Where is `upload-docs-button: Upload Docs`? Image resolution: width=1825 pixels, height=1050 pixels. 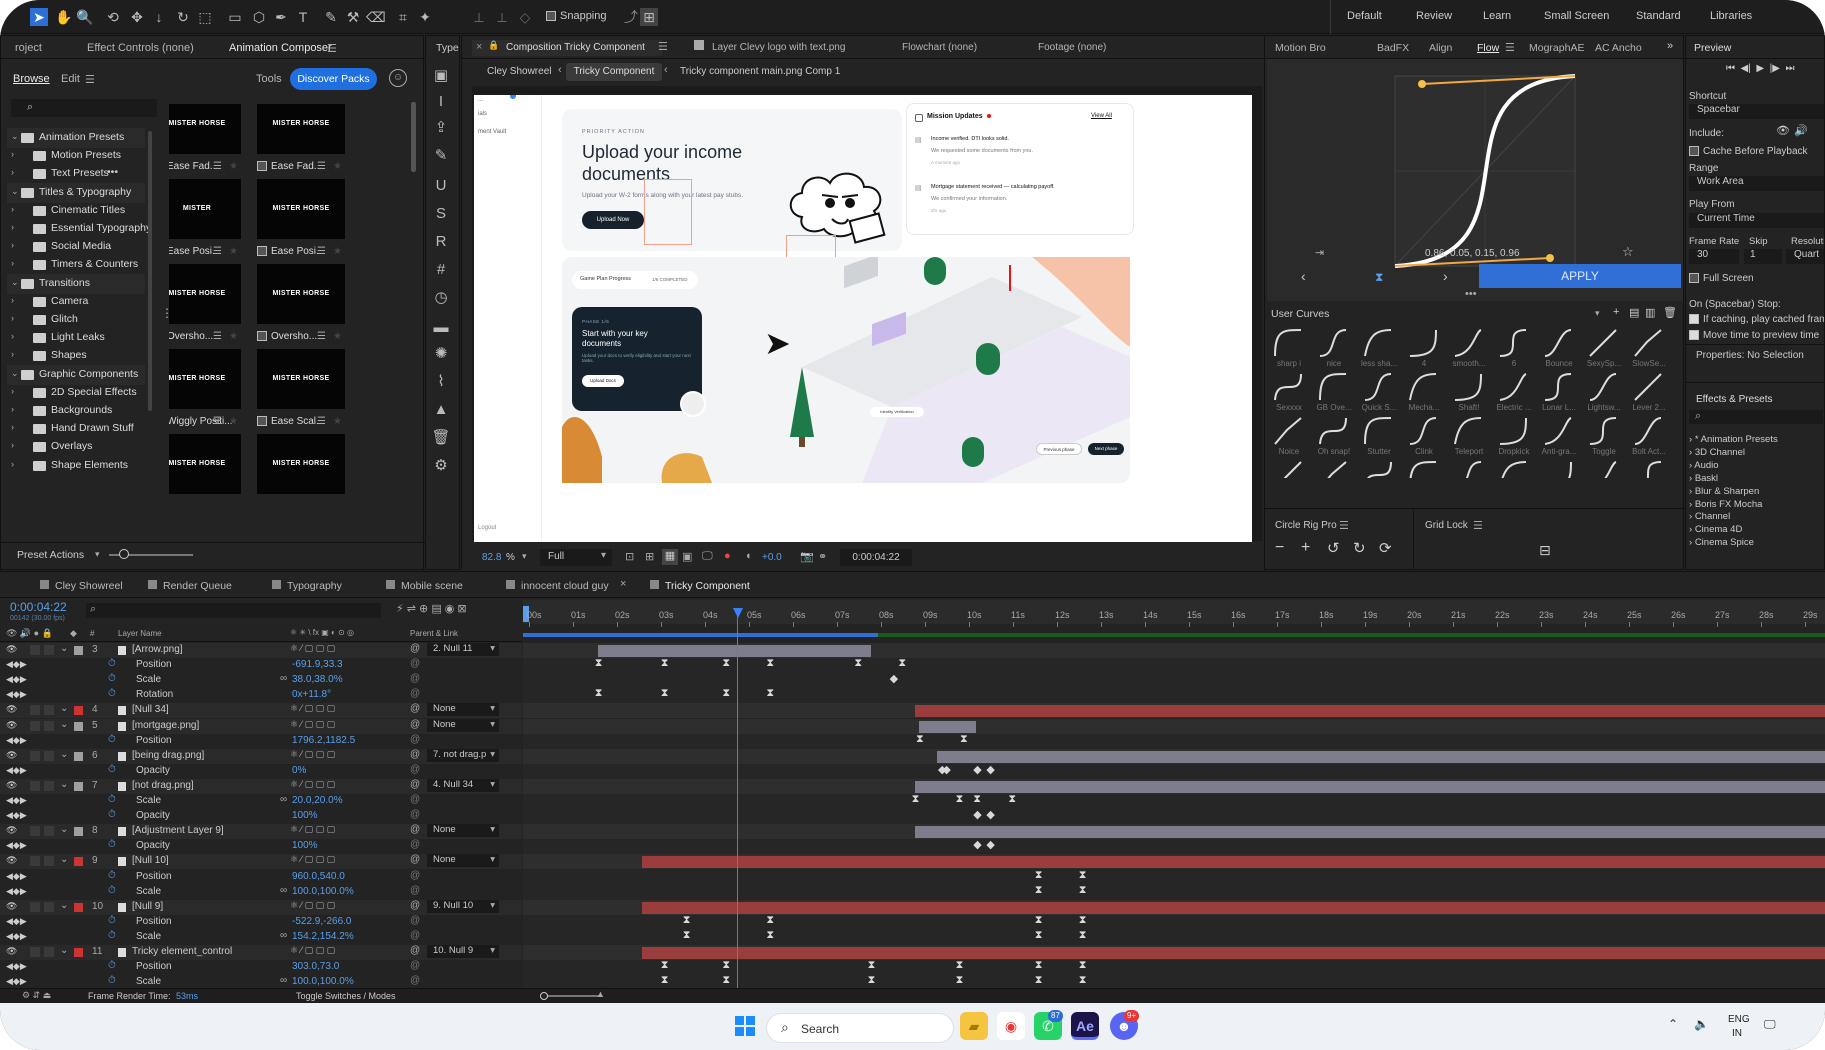 upload-docs-button: Upload Docs is located at coordinates (603, 381).